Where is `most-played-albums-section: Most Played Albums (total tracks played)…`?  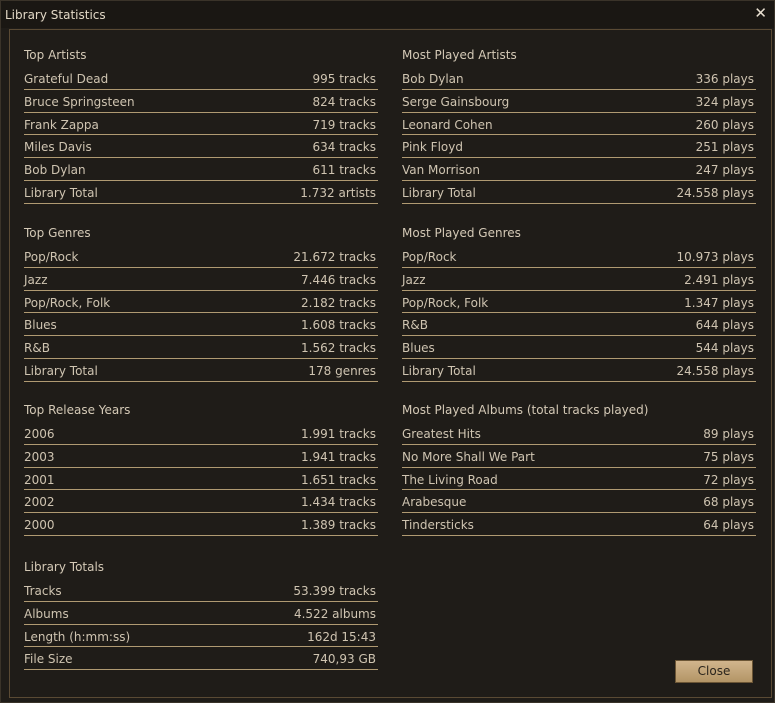 most-played-albums-section: Most Played Albums (total tracks played)… is located at coordinates (579, 470).